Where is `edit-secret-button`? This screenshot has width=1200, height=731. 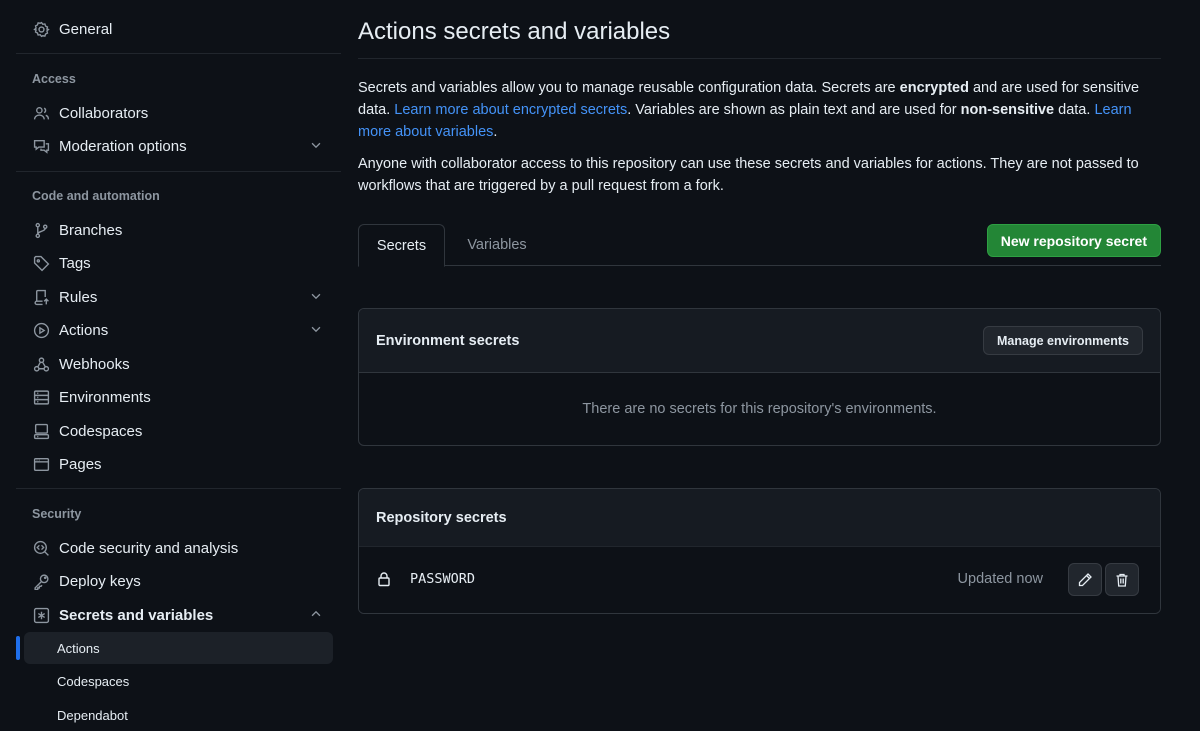
edit-secret-button is located at coordinates (1085, 579).